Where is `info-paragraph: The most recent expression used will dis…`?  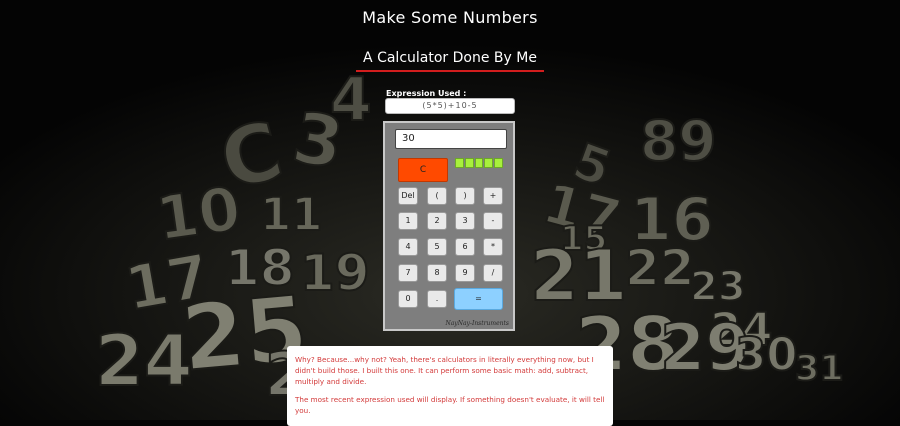 info-paragraph: The most recent expression used will dis… is located at coordinates (450, 405).